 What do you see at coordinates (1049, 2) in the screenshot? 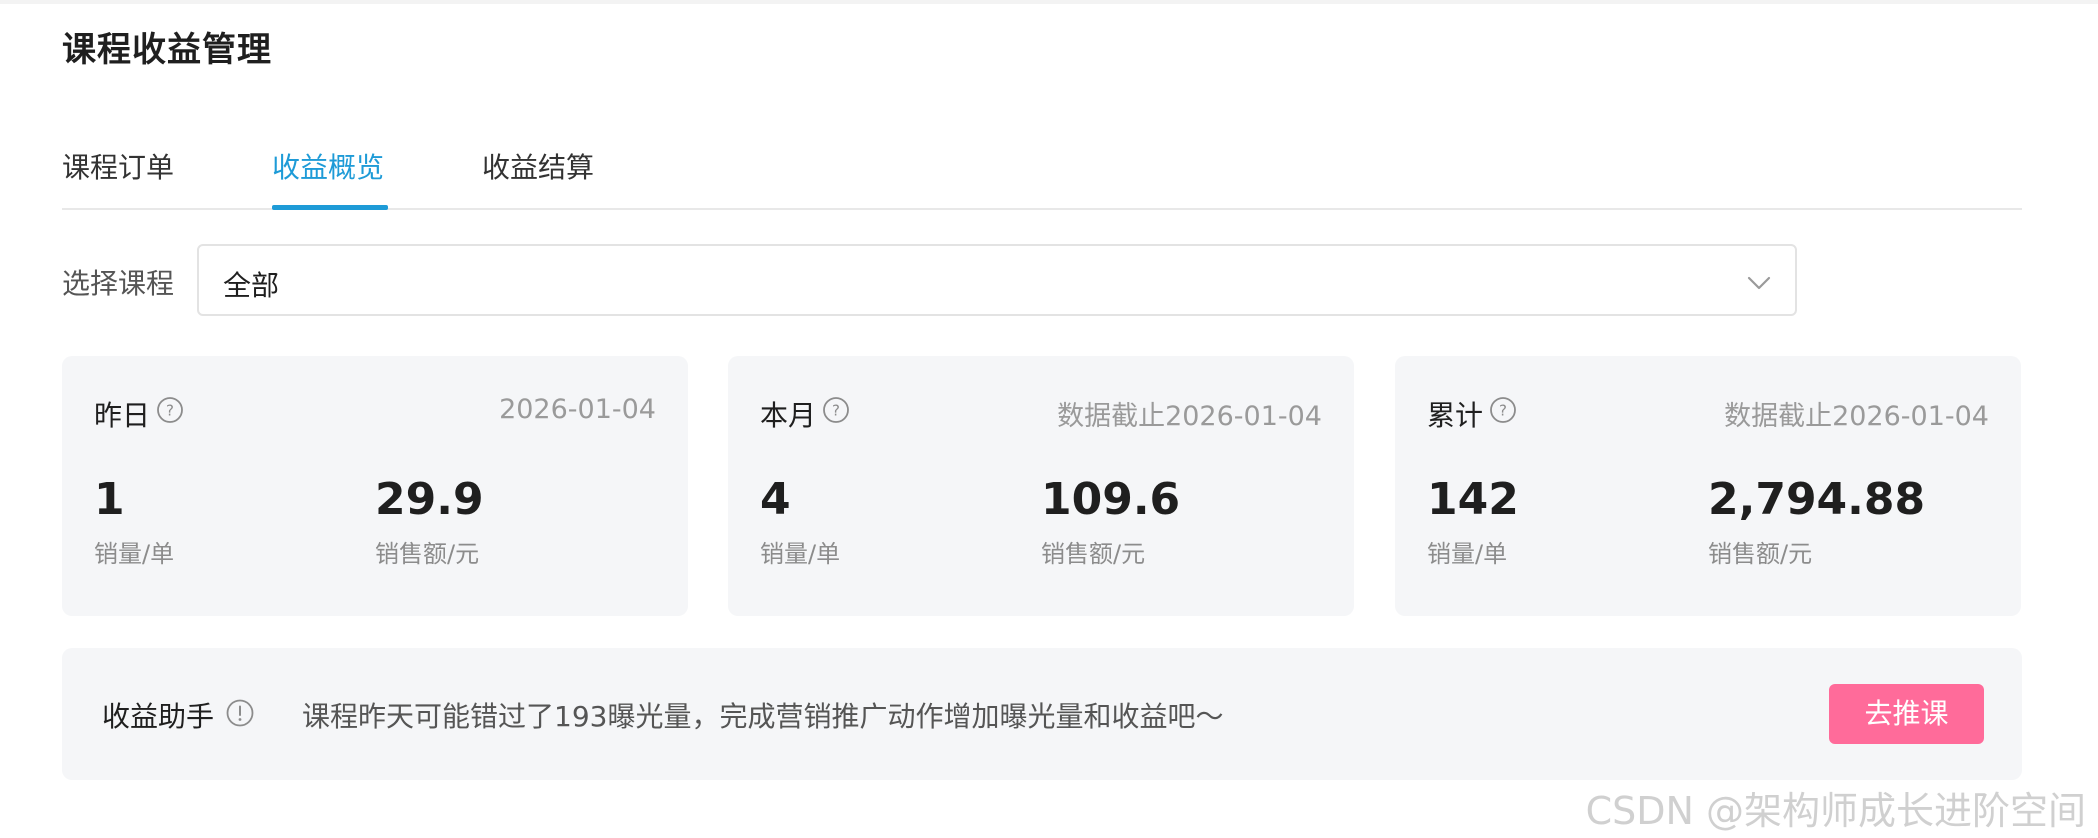
I see `top-divider` at bounding box center [1049, 2].